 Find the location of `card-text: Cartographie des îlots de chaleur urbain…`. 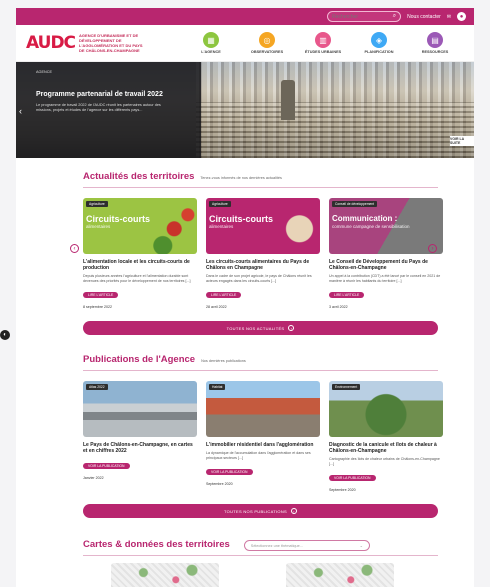

card-text: Cartographie des îlots de chaleur urbain… is located at coordinates (384, 461).